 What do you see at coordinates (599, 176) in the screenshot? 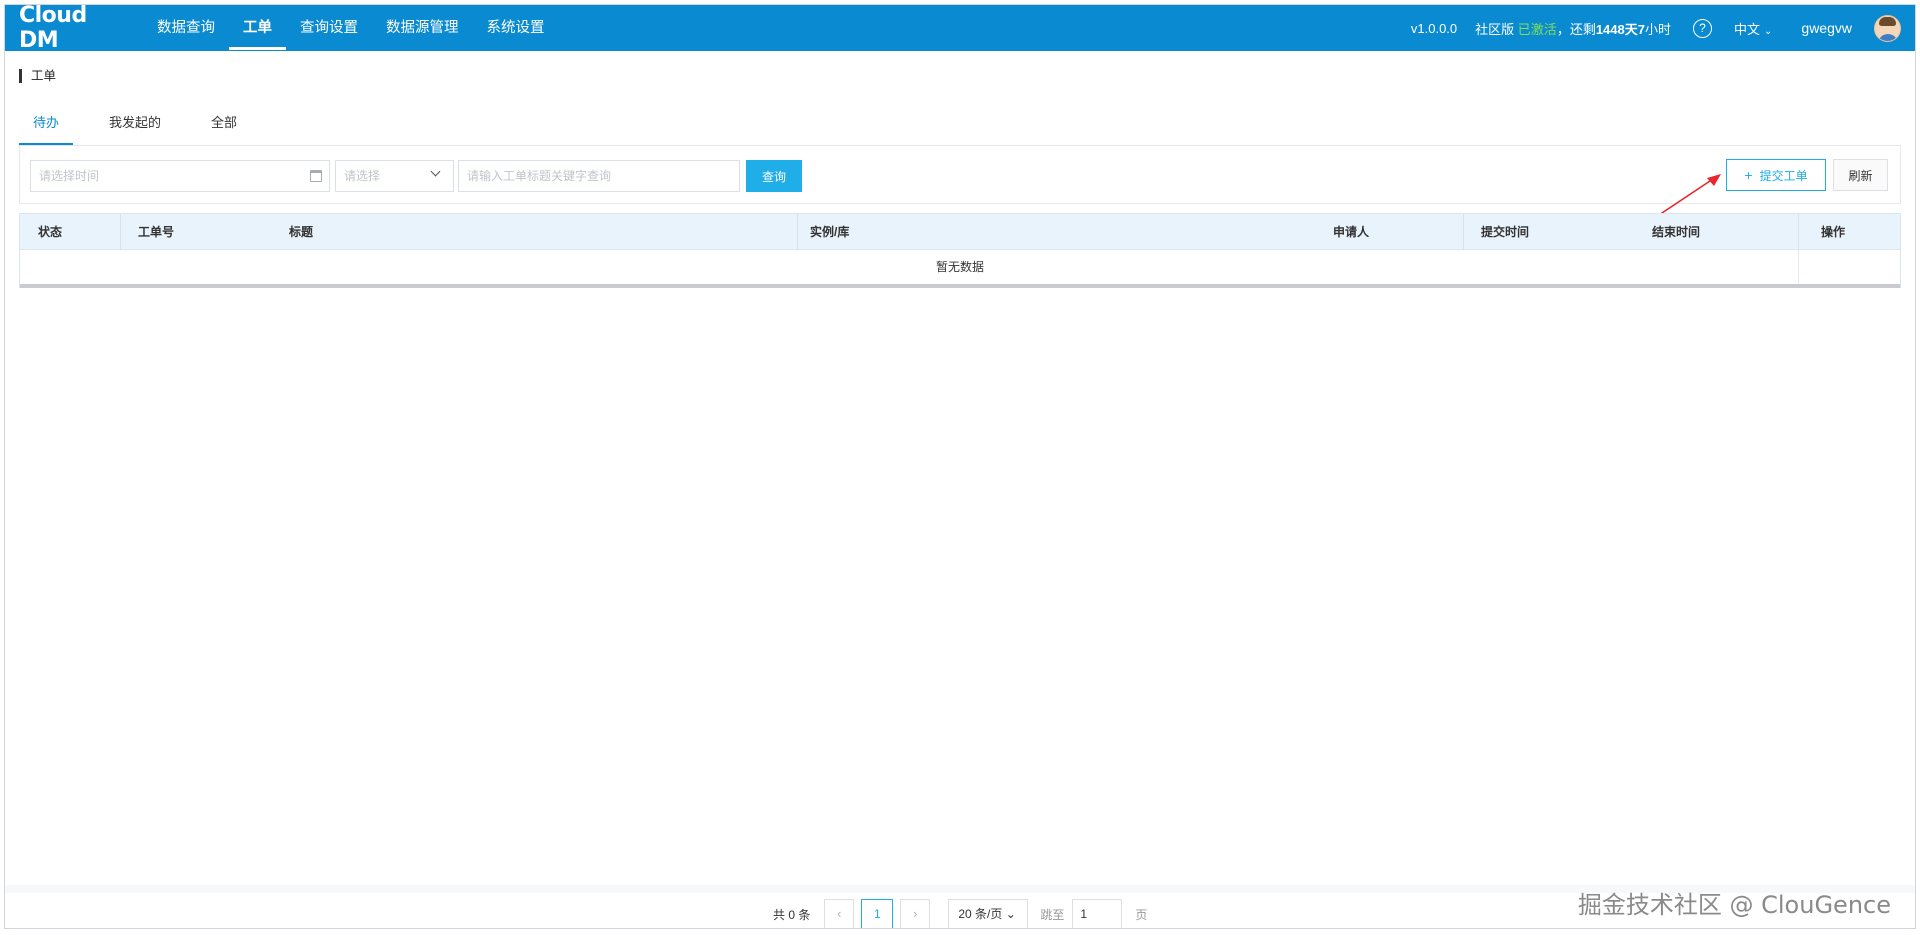
I see `keyword-search-input` at bounding box center [599, 176].